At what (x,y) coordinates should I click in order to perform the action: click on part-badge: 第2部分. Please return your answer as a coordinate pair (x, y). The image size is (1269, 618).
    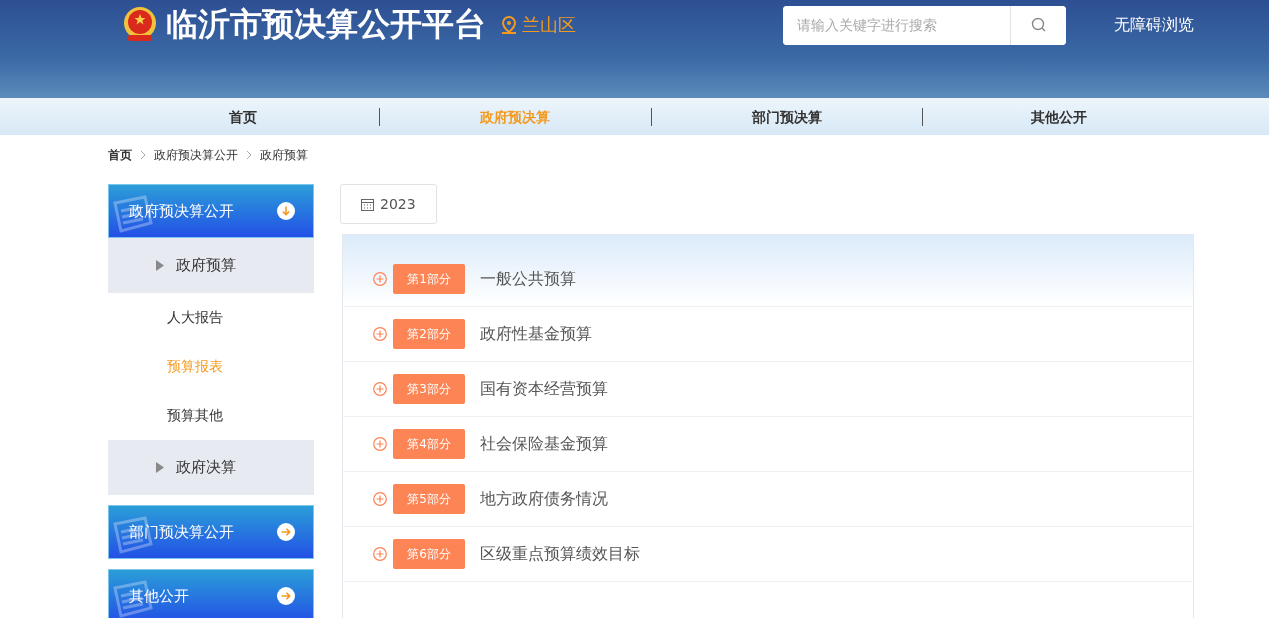
    Looking at the image, I should click on (429, 334).